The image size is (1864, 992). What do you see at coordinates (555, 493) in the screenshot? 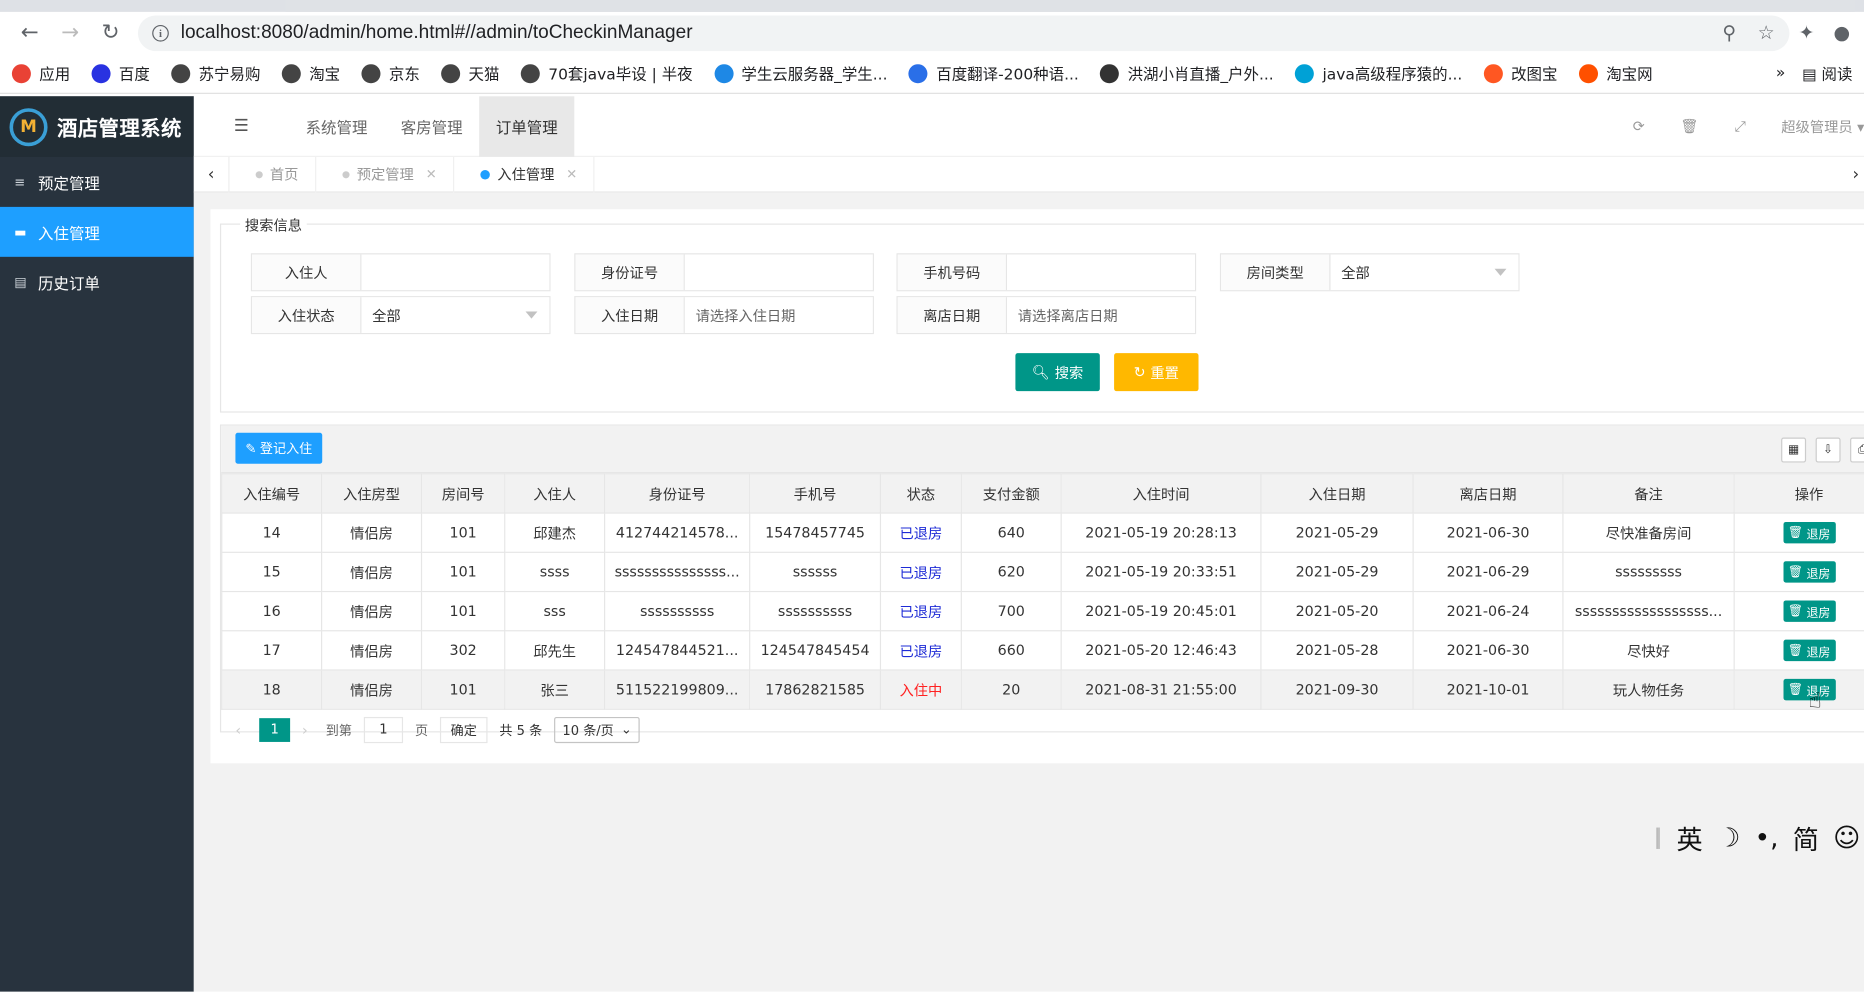
I see `column-header: 入住人` at bounding box center [555, 493].